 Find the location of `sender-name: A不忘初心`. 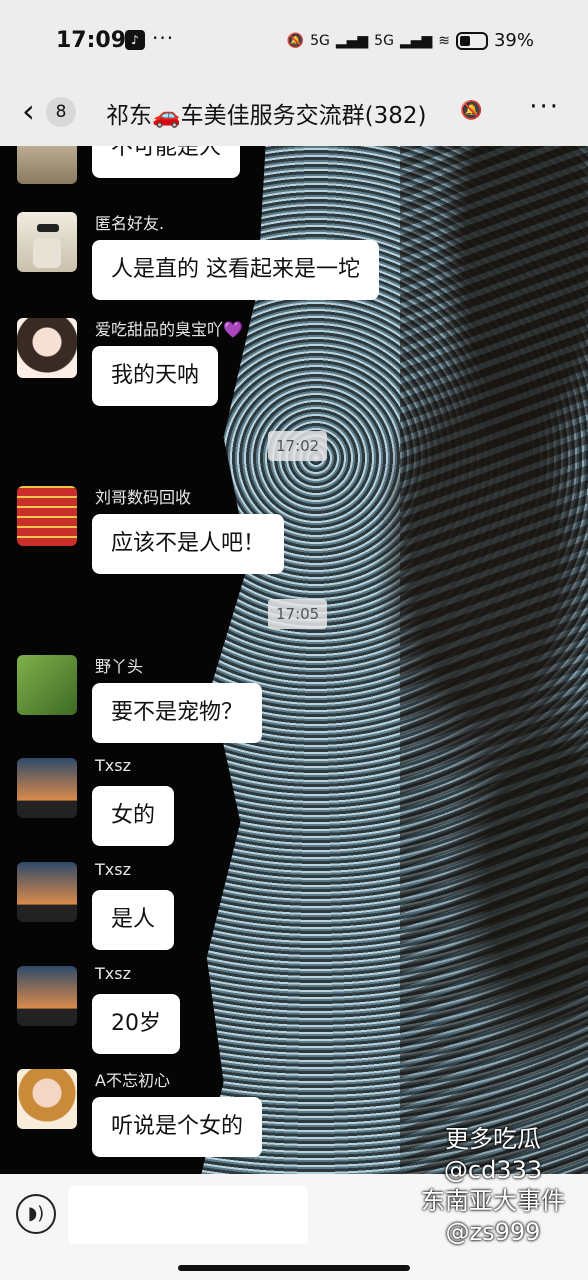

sender-name: A不忘初心 is located at coordinates (132, 1080).